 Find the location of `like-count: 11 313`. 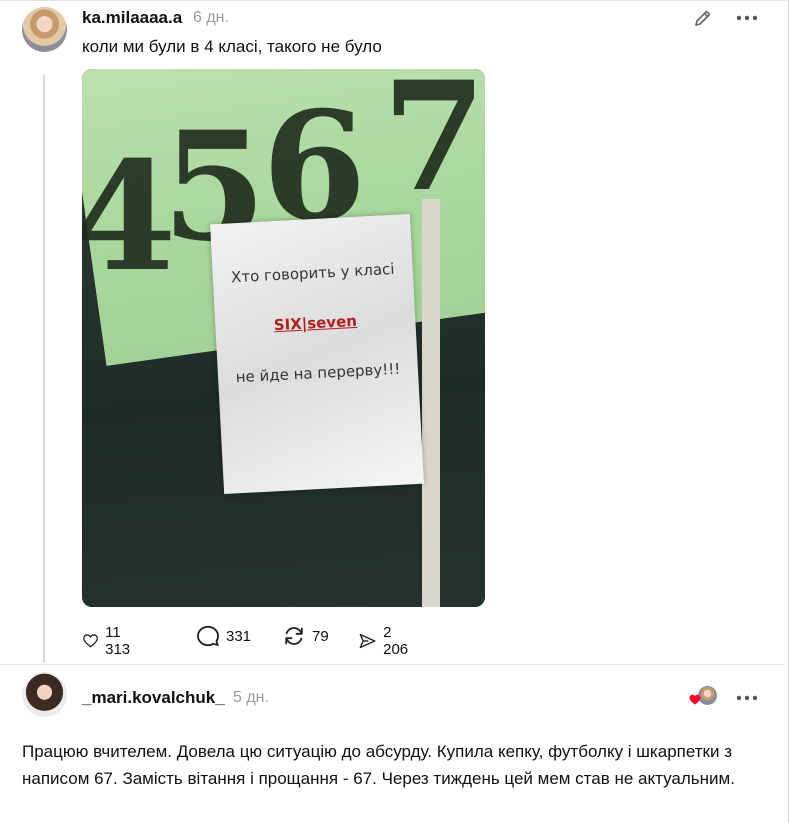

like-count: 11 313 is located at coordinates (118, 641).